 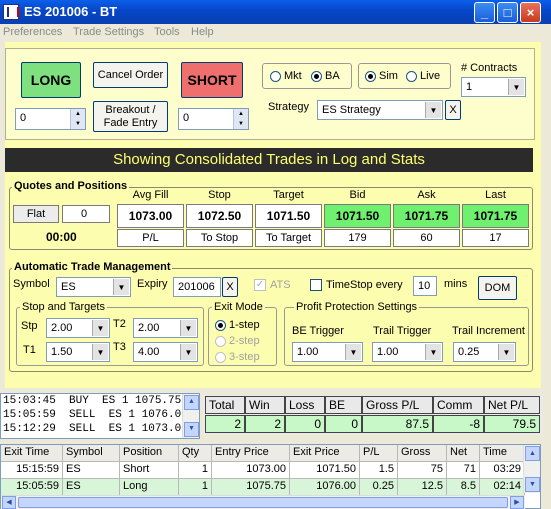 I want to click on strategy-clear-button: X, so click(x=453, y=110).